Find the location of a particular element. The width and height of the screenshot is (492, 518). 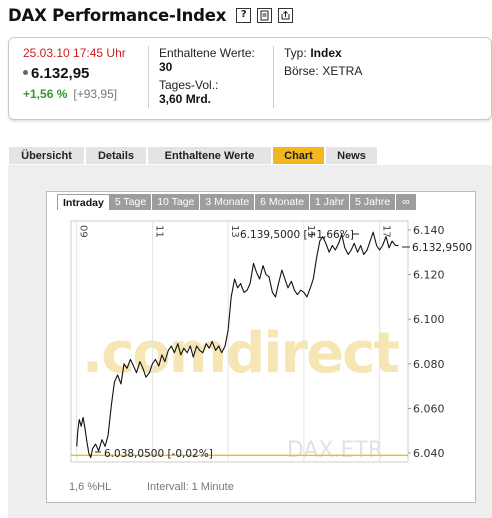

title-toolbar: ? is located at coordinates (265, 15).